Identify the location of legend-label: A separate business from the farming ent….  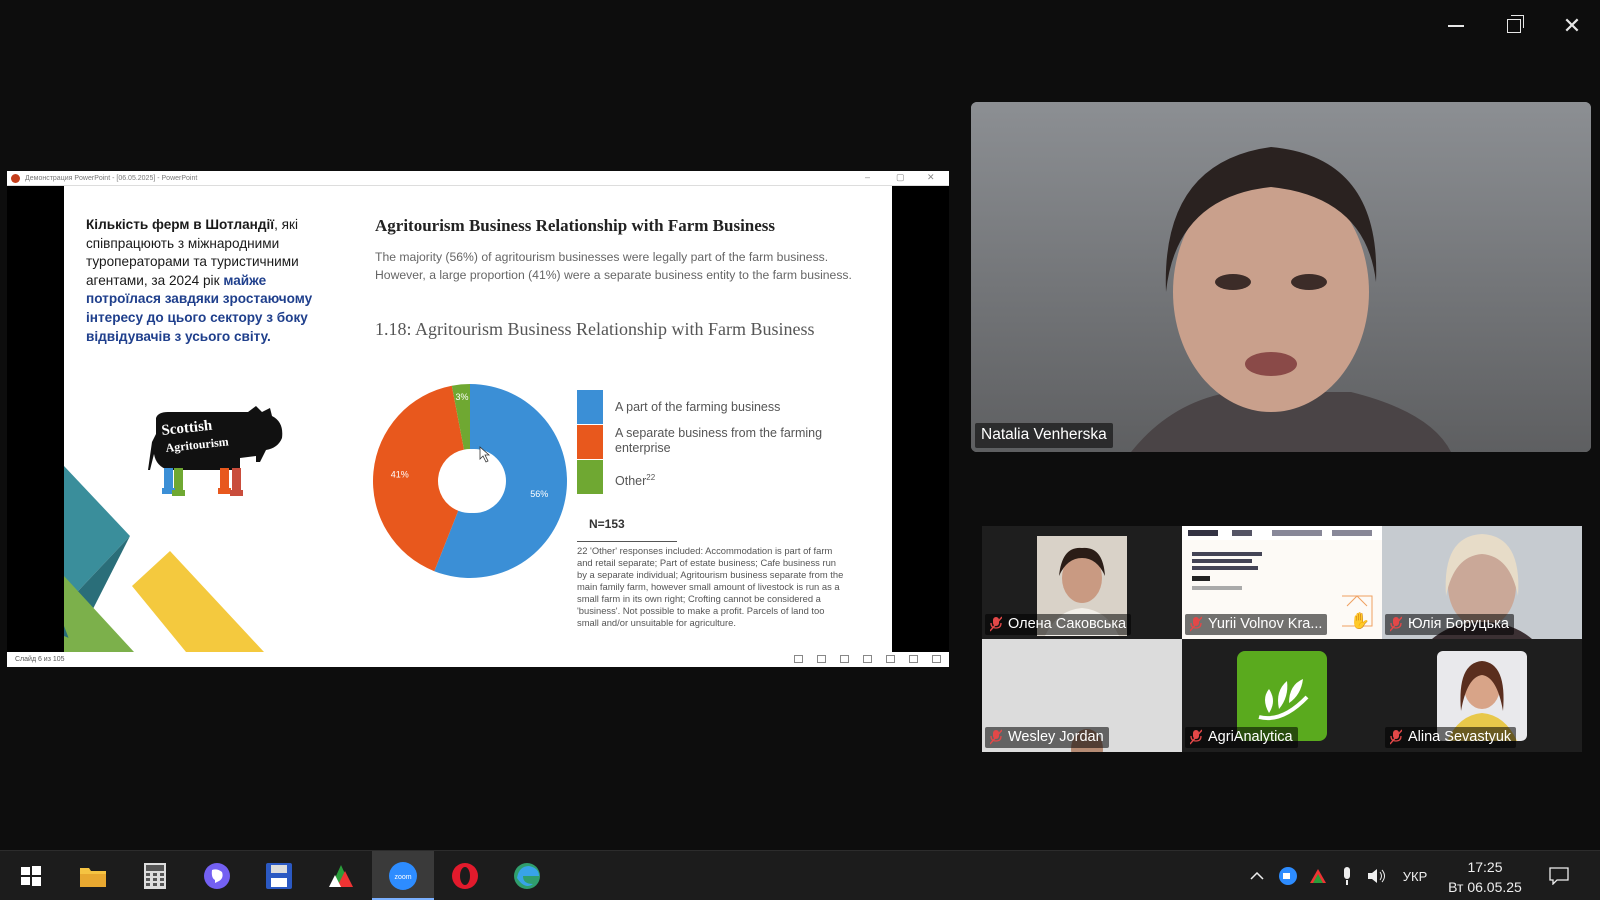
(719, 440).